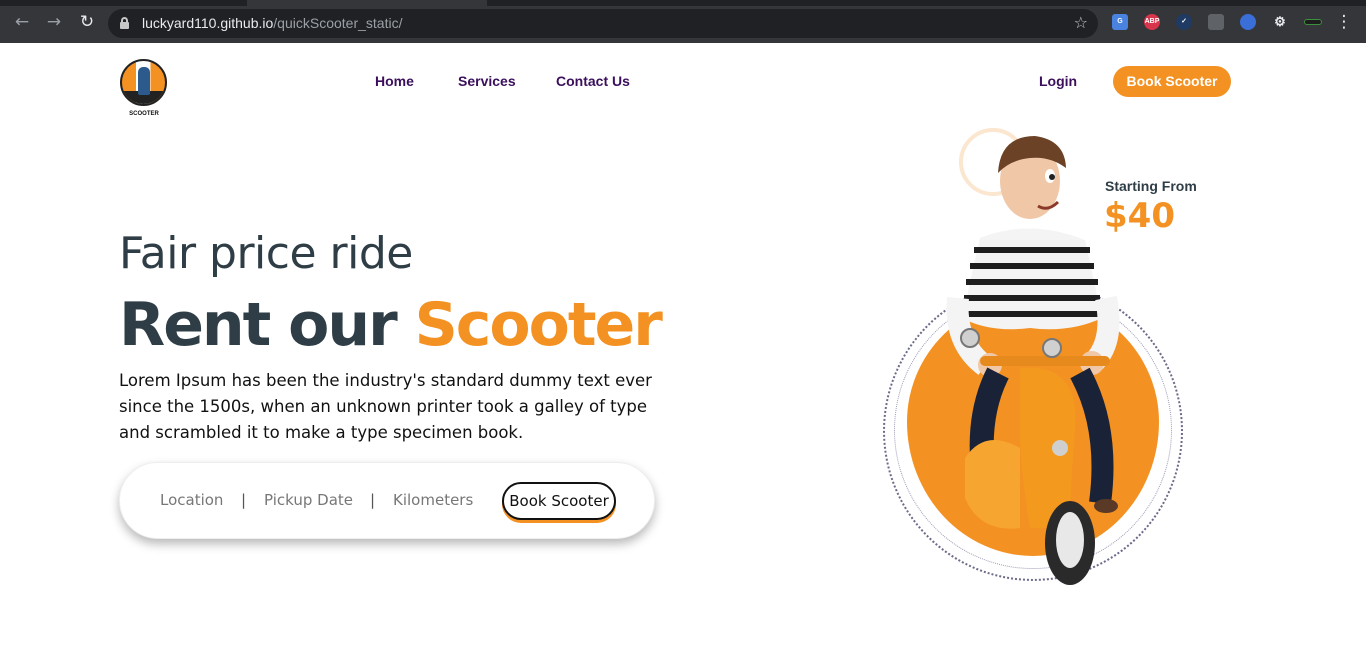  I want to click on logo-badge, so click(143, 82).